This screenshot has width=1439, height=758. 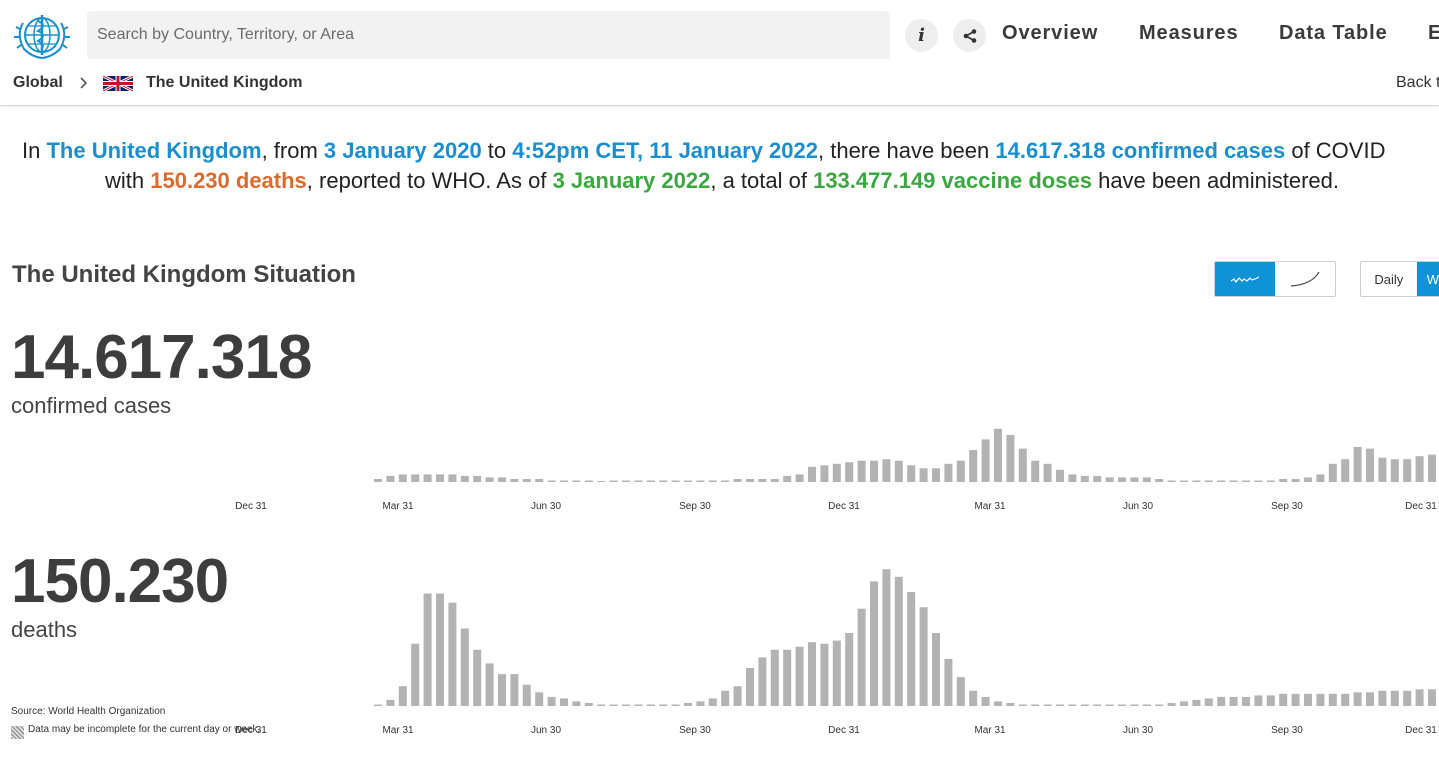 What do you see at coordinates (1050, 33) in the screenshot?
I see `nav-overview: Overview` at bounding box center [1050, 33].